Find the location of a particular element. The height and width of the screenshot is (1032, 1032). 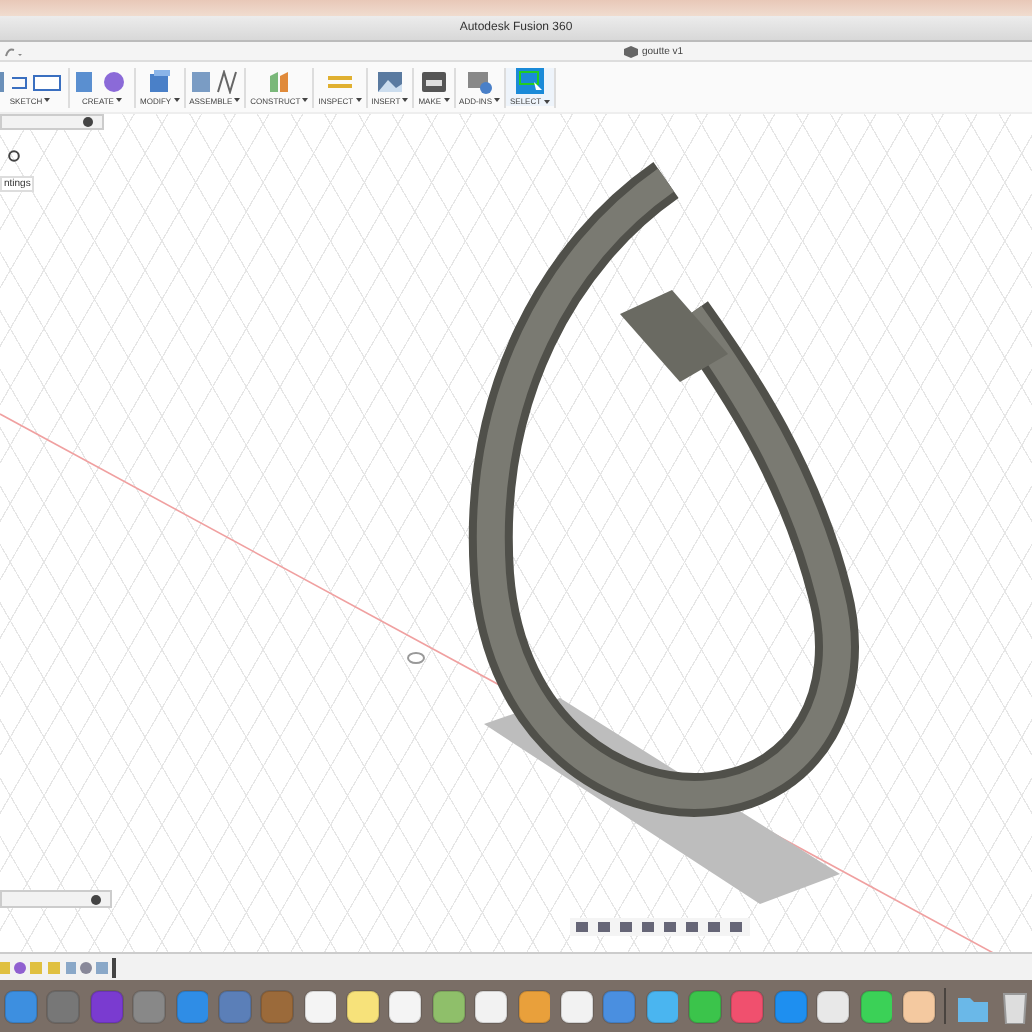

solid-icon is located at coordinates (102, 81).